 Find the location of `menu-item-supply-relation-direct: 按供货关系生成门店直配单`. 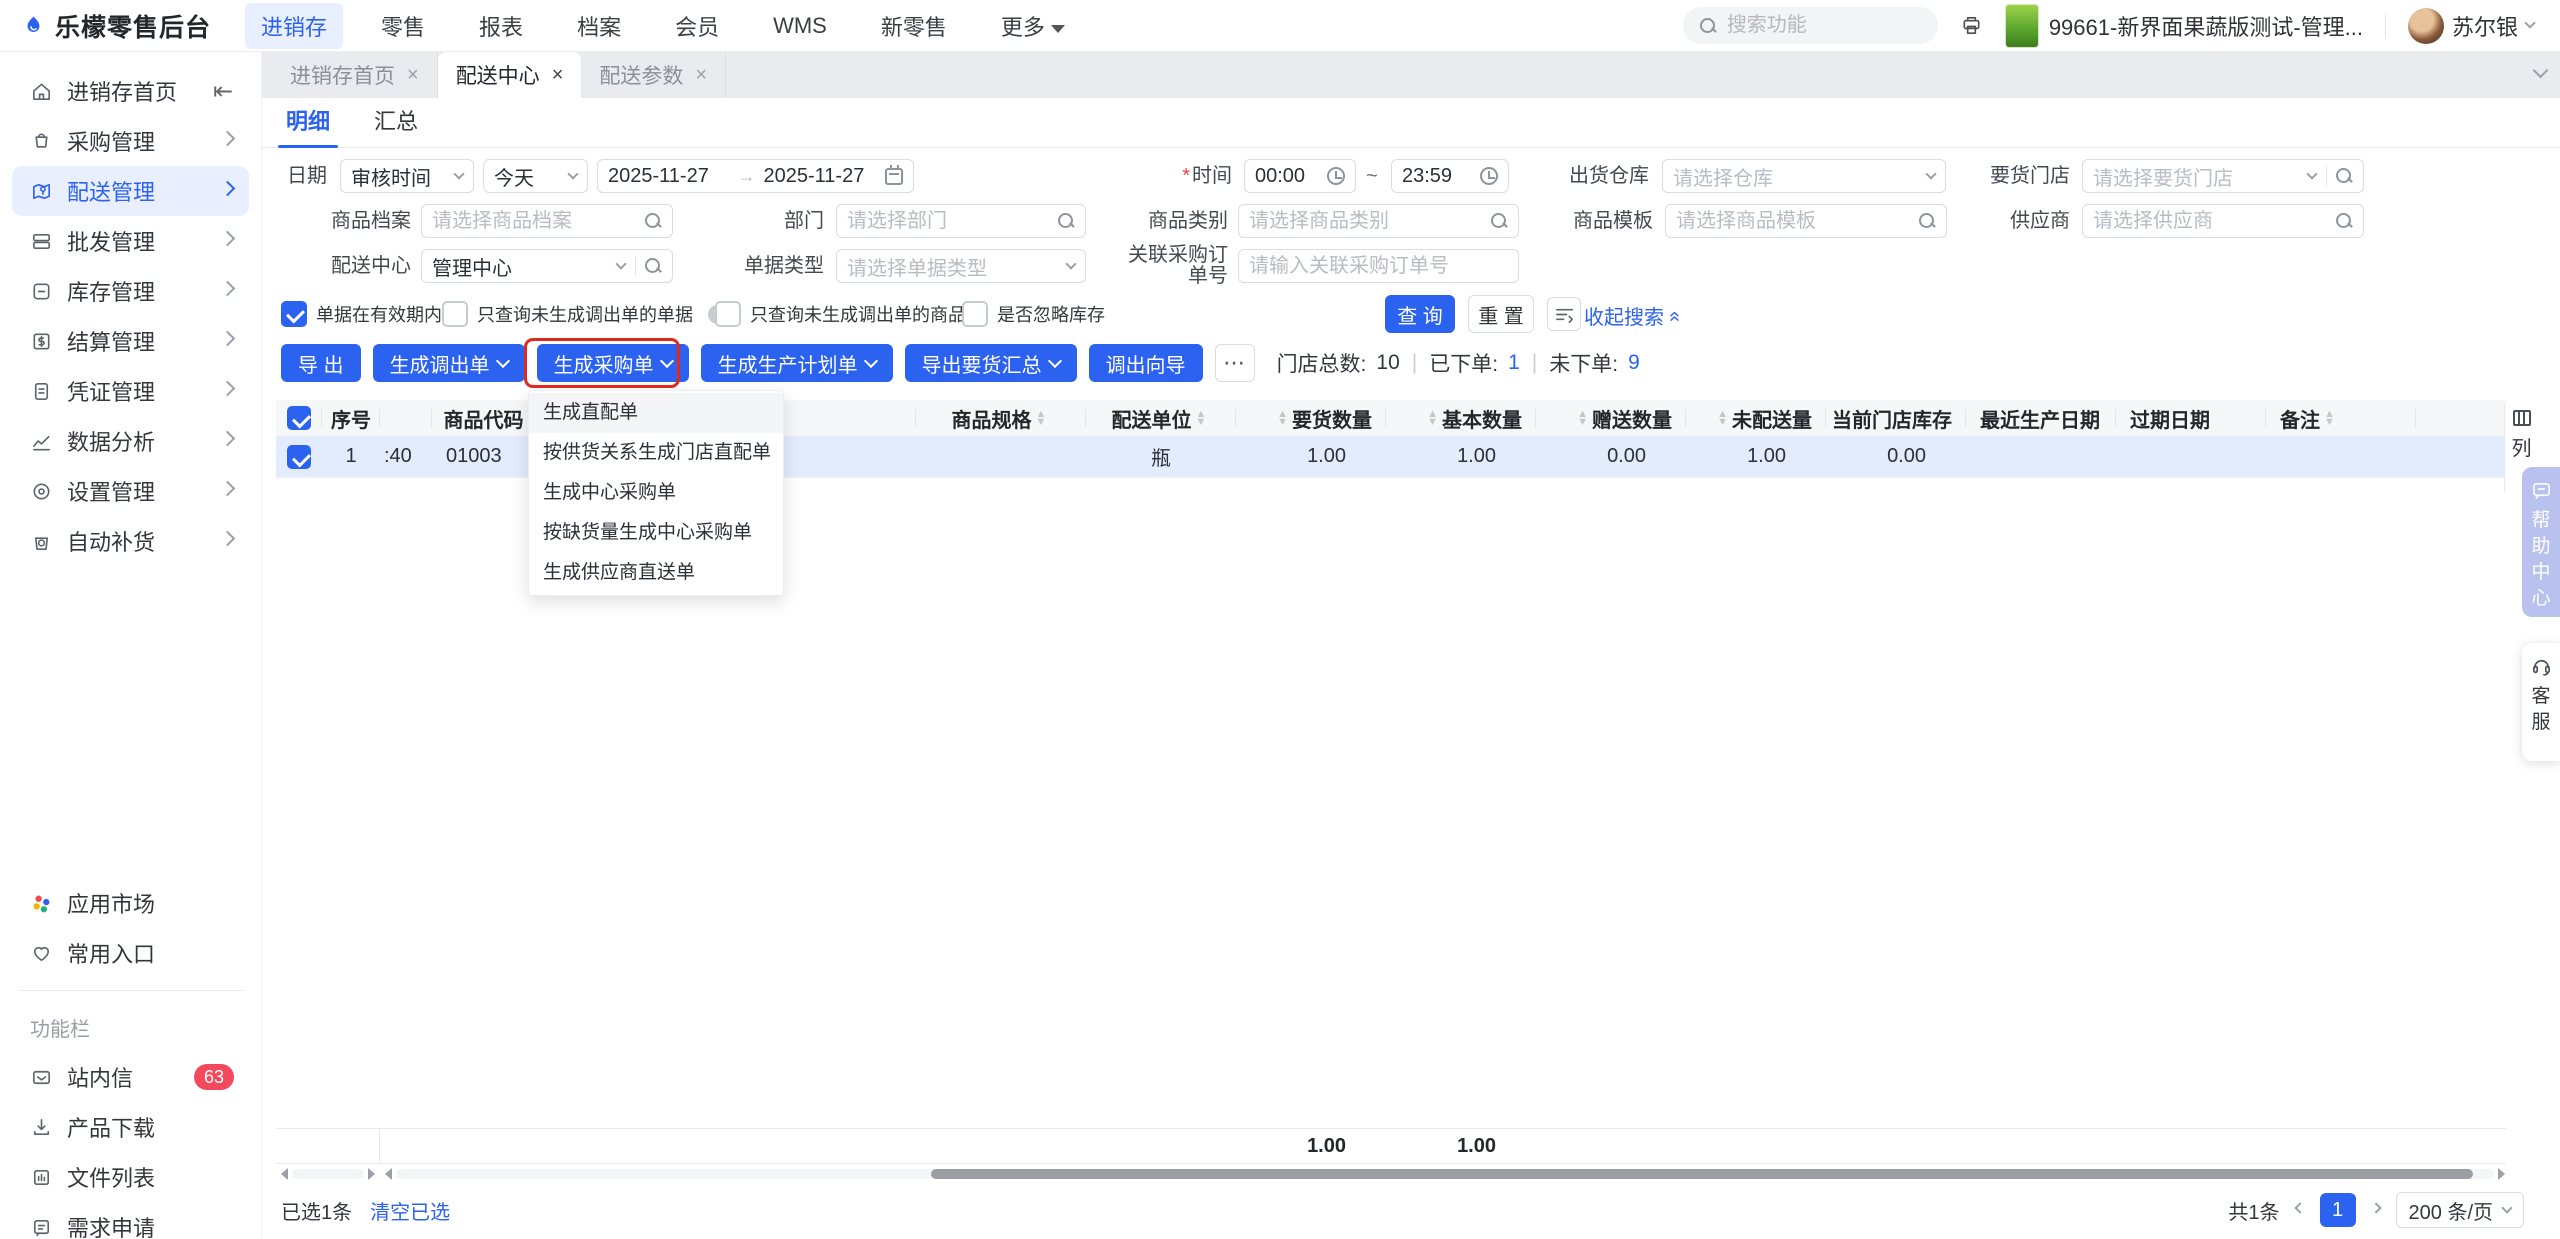

menu-item-supply-relation-direct: 按供货关系生成门店直配单 is located at coordinates (656, 453).